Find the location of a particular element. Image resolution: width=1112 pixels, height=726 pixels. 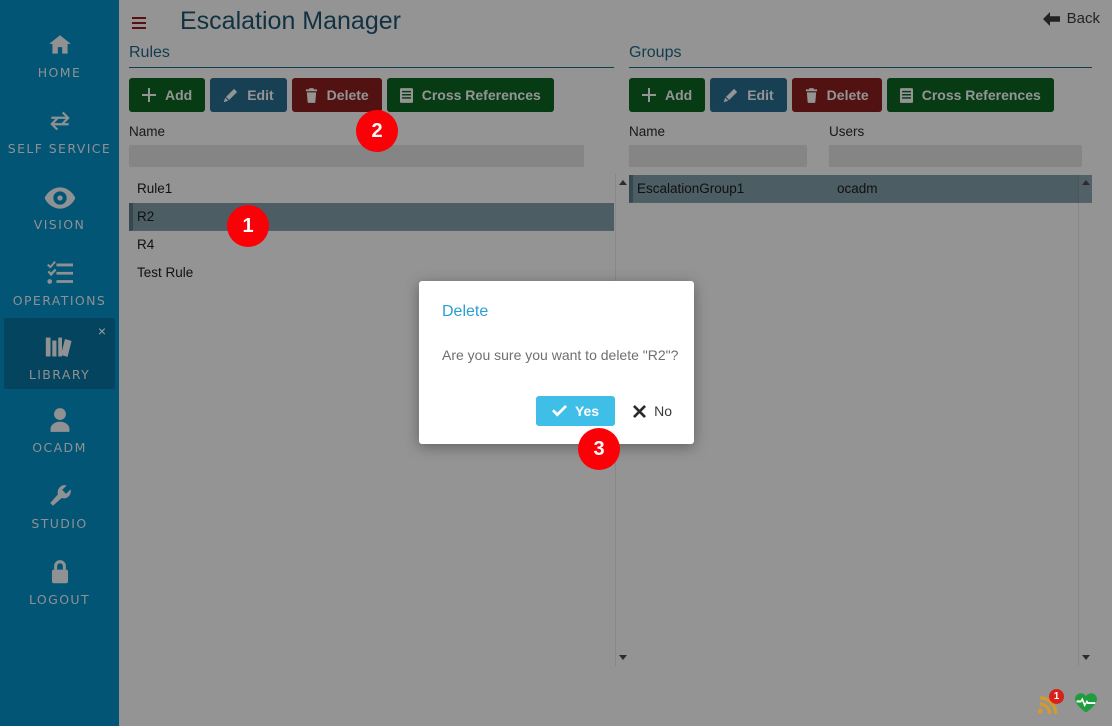

dialog-yes-label: Yes is located at coordinates (587, 411).